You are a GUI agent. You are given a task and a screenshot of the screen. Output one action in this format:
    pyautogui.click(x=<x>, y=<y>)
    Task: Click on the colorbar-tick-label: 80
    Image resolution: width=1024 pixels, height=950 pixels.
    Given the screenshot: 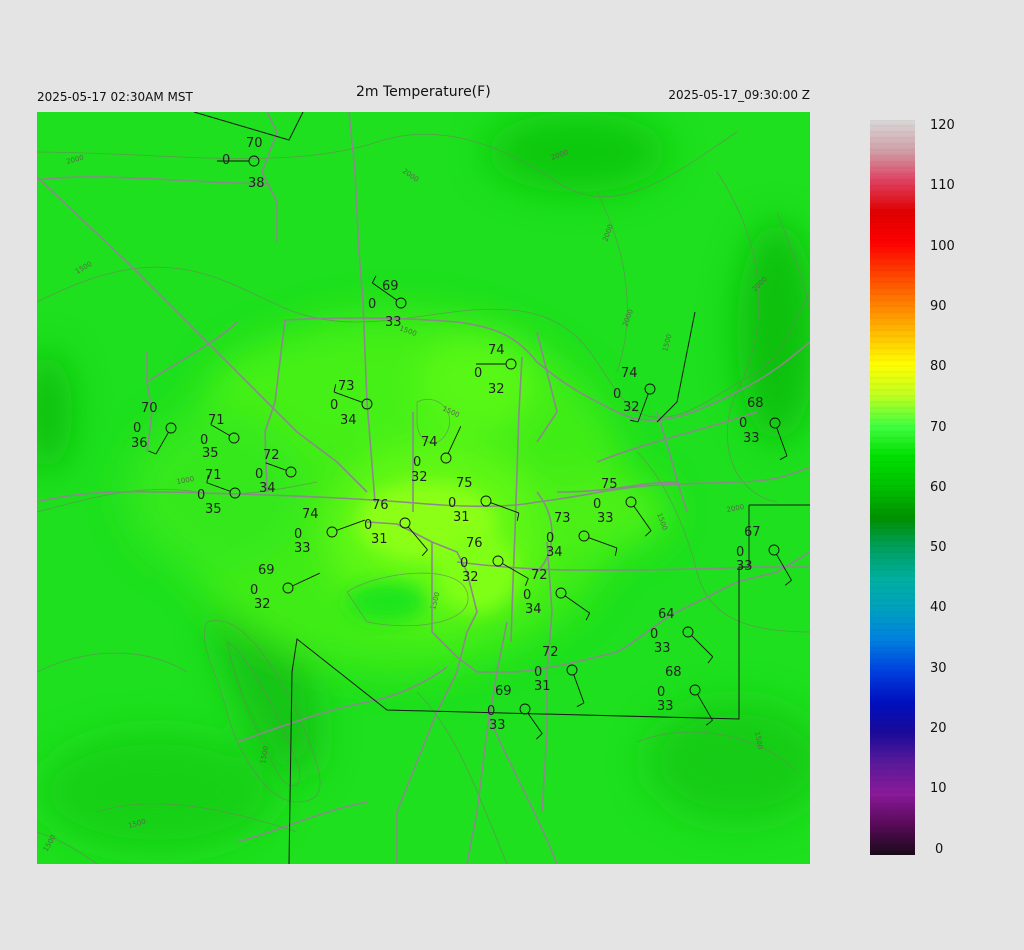 What is the action you would take?
    pyautogui.click(x=938, y=367)
    